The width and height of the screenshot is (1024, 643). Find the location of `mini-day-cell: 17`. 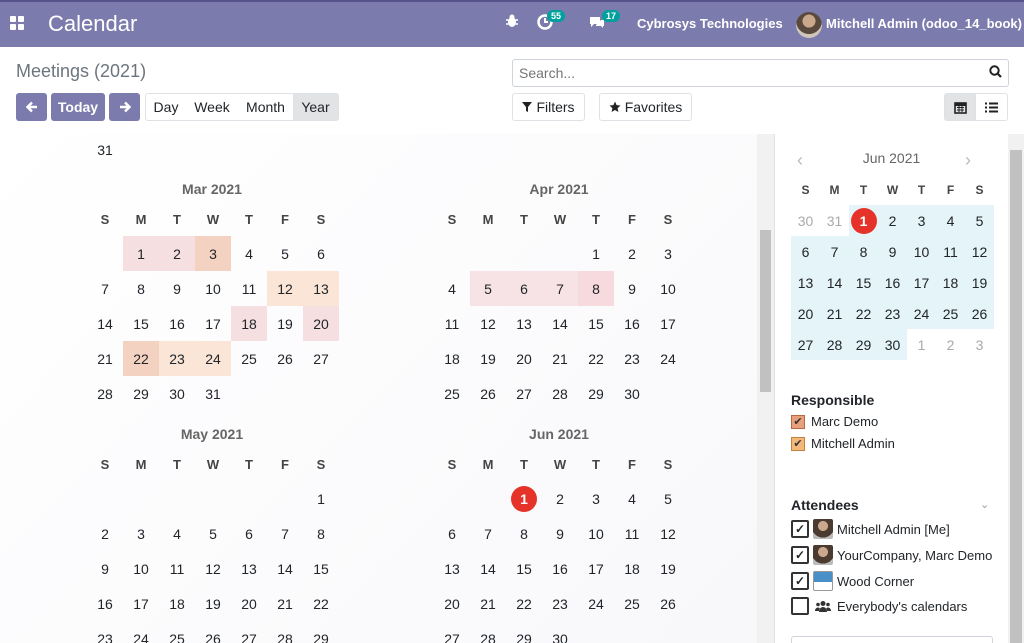

mini-day-cell: 17 is located at coordinates (921, 282).